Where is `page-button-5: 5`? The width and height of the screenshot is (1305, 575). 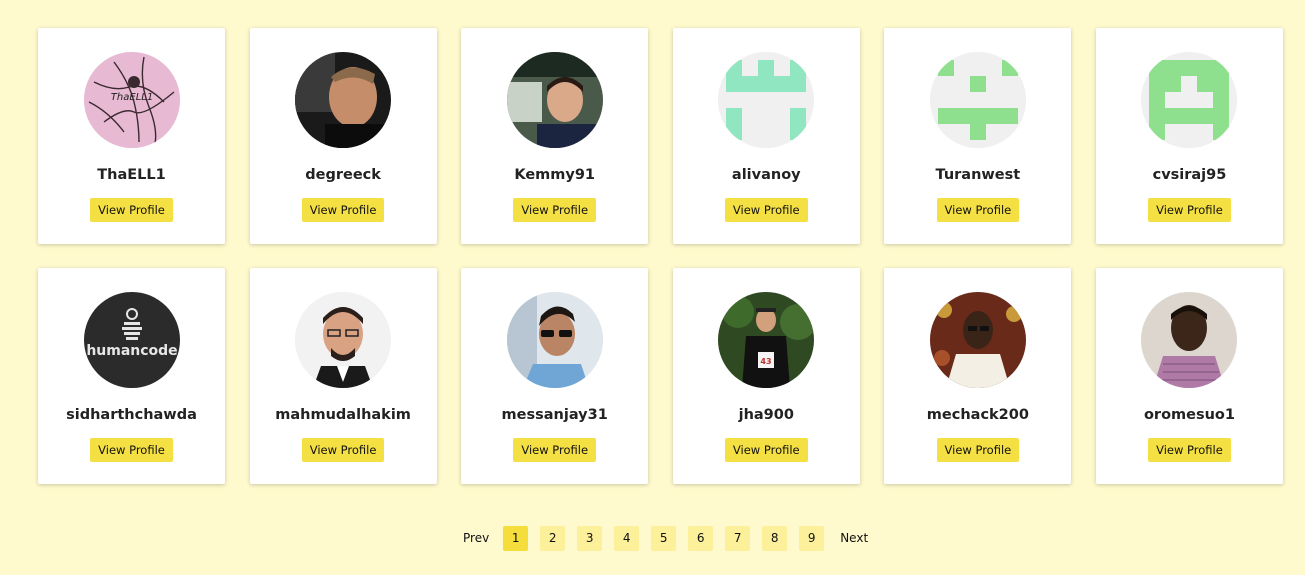
page-button-5: 5 is located at coordinates (664, 538).